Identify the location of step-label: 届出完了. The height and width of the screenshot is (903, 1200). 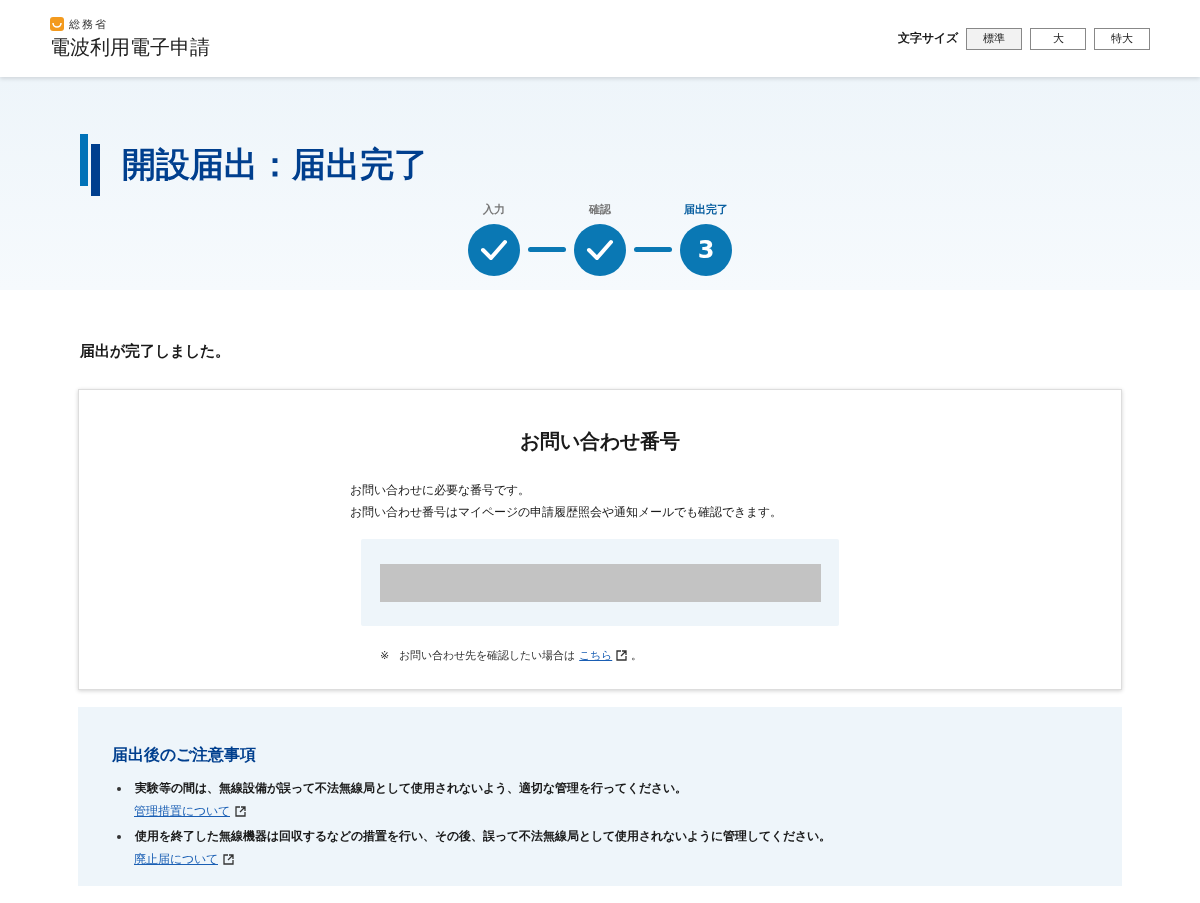
(706, 209).